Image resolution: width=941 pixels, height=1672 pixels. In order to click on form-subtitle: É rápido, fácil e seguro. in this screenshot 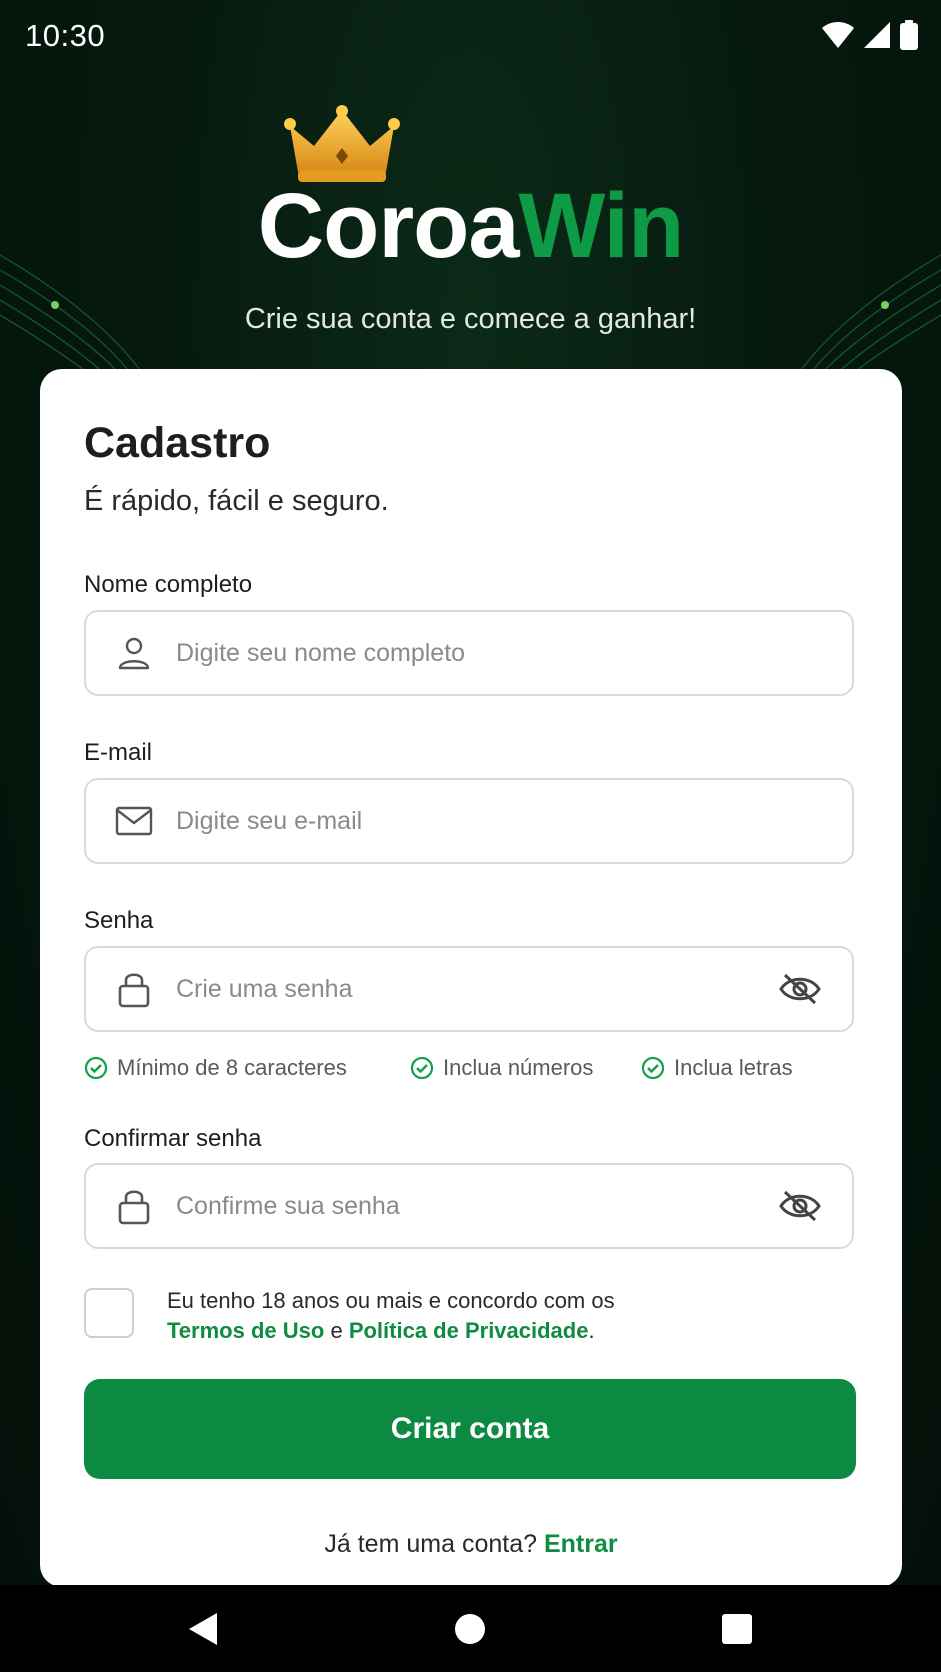, I will do `click(236, 501)`.